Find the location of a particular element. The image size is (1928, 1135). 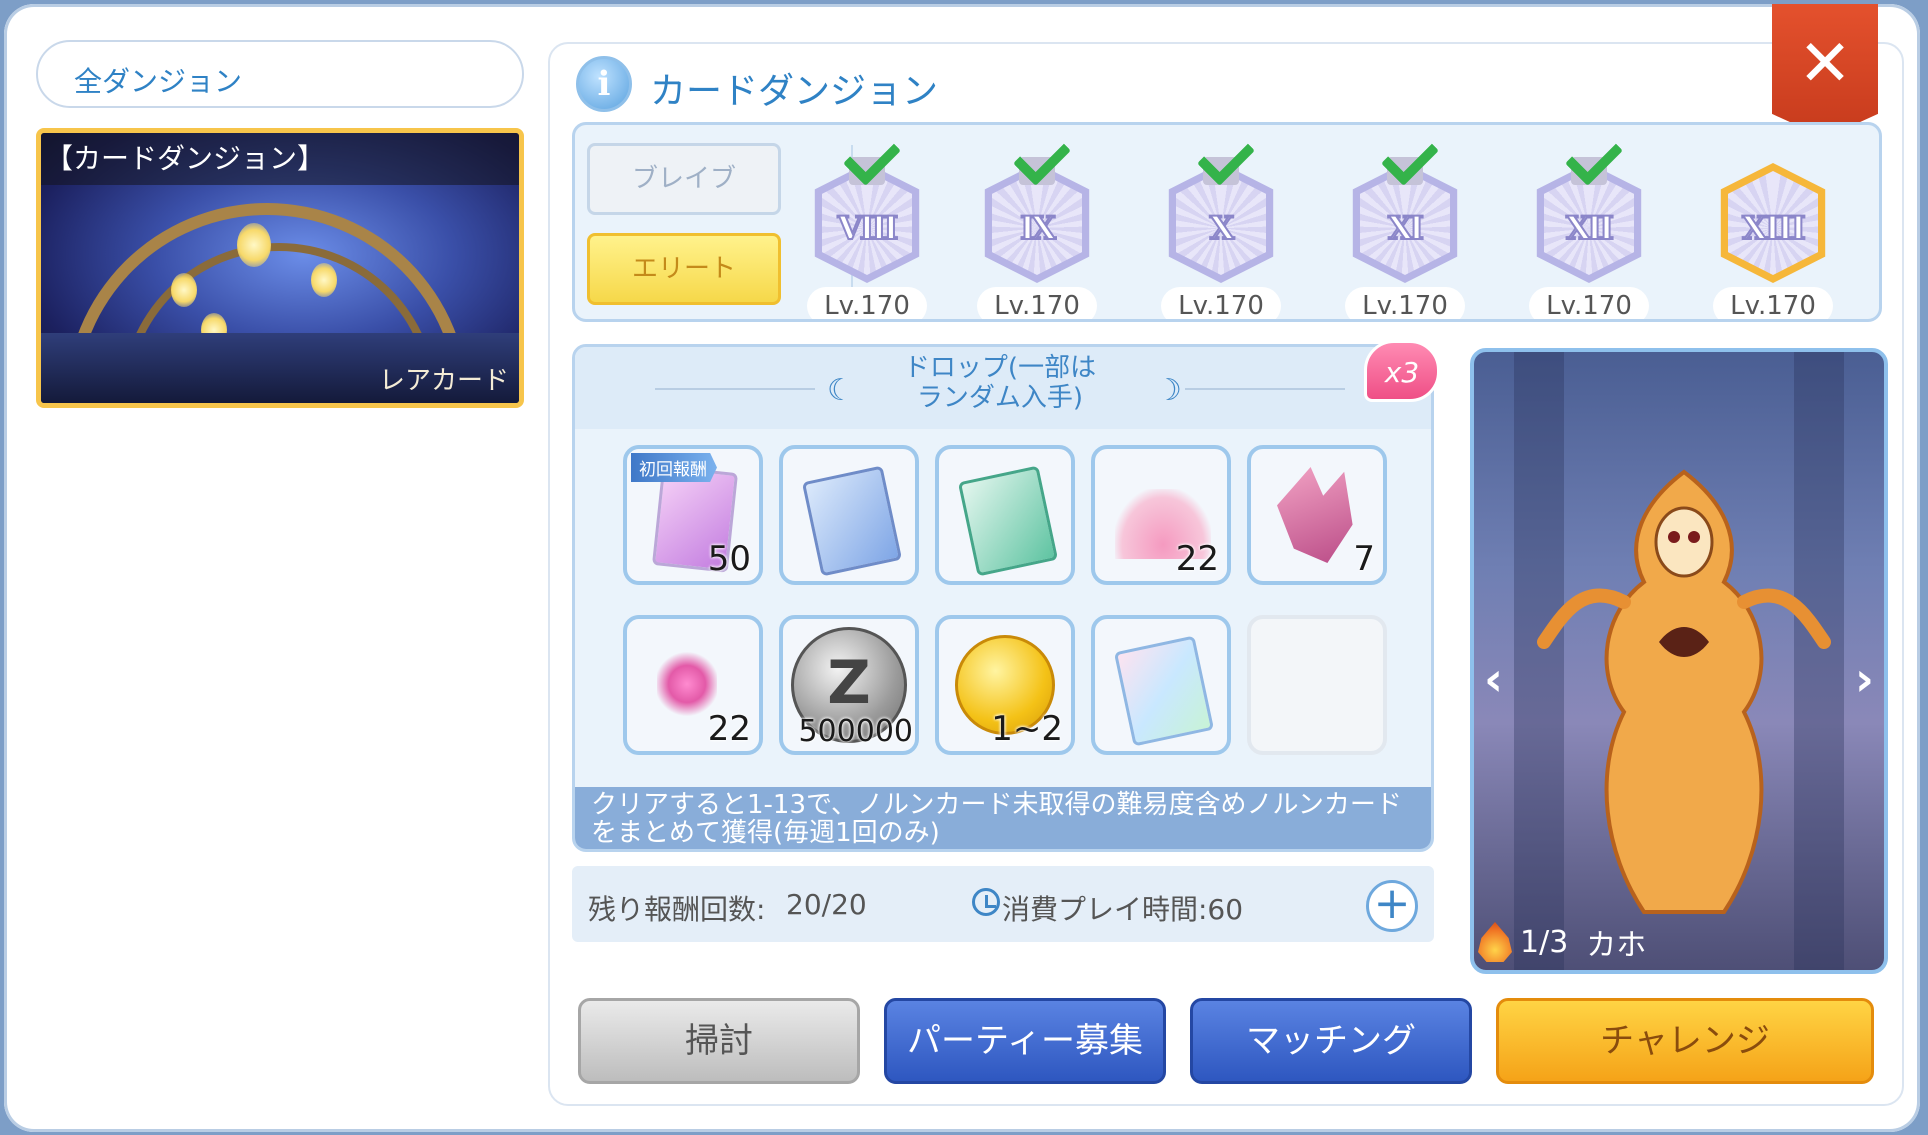

party-recruit-button: パーティー募集 is located at coordinates (1025, 1041).